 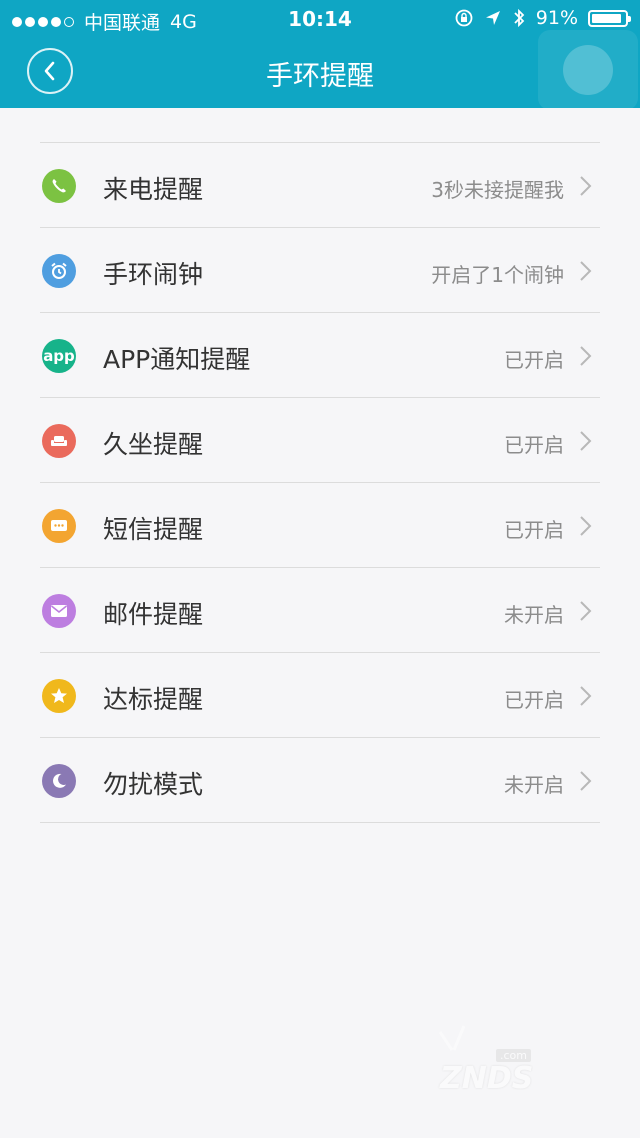 I want to click on list-item-app-notification: app APP通知提醒 已开启, so click(x=320, y=355).